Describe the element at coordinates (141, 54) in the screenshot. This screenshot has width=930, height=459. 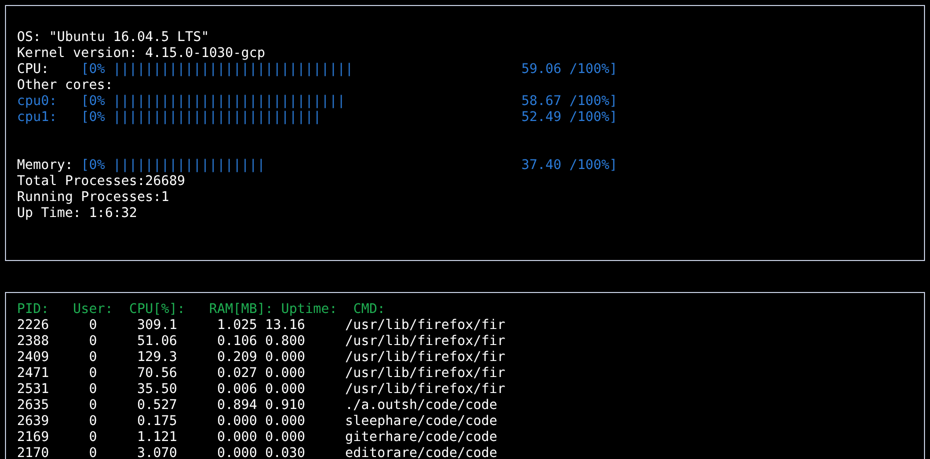
I see `kernel-info: Kernel version: 4.15.0-1030-gcp` at that location.